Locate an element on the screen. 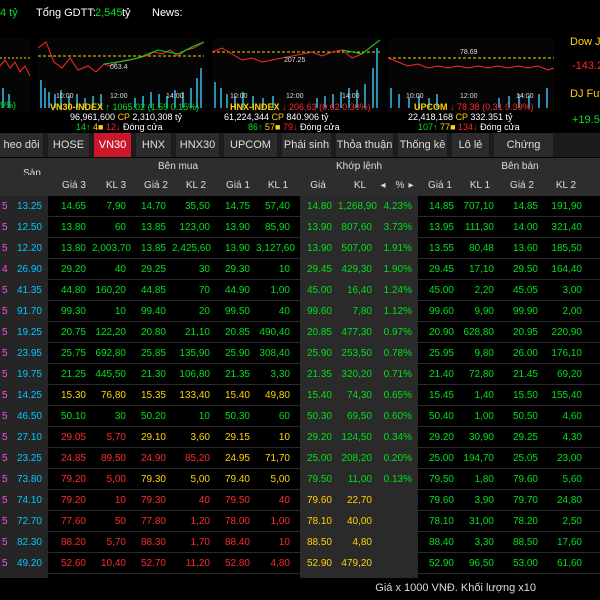 The image size is (600, 600). djfut-label: DJ Fut is located at coordinates (585, 94).